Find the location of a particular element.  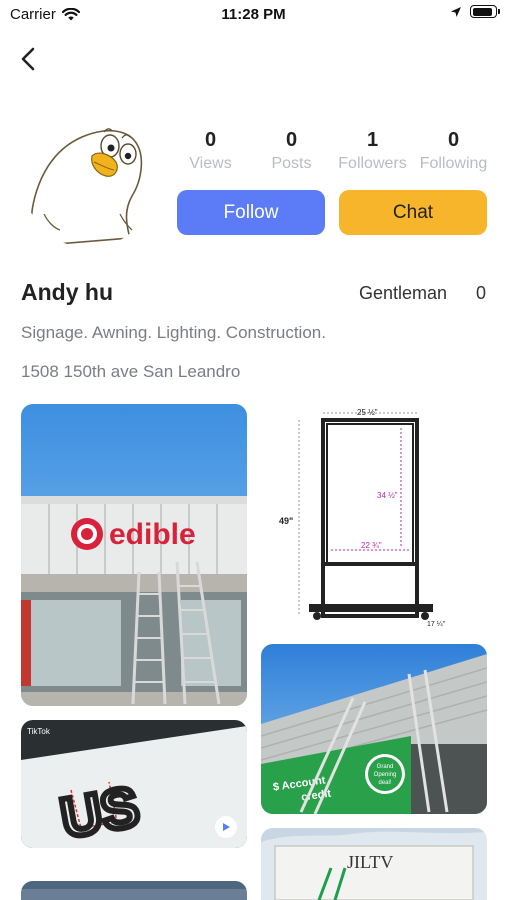

battery-icon is located at coordinates (485, 11).